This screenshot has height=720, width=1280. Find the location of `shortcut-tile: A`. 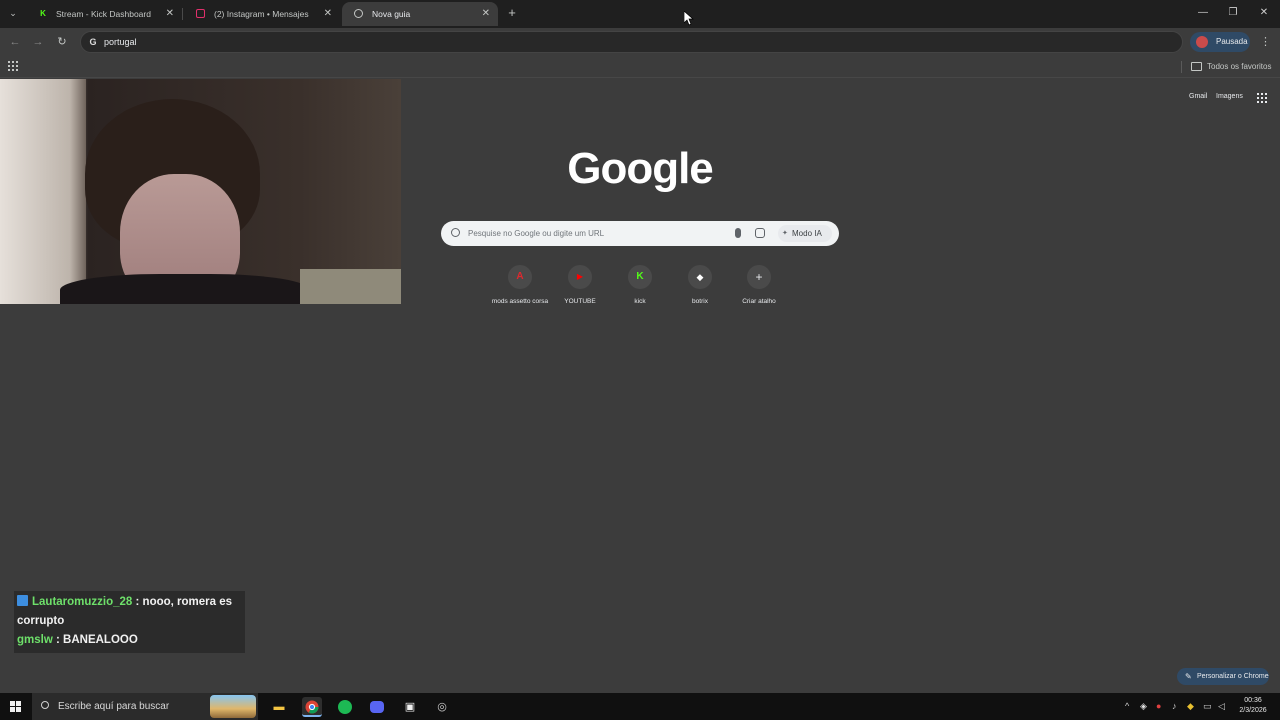

shortcut-tile: A is located at coordinates (520, 277).